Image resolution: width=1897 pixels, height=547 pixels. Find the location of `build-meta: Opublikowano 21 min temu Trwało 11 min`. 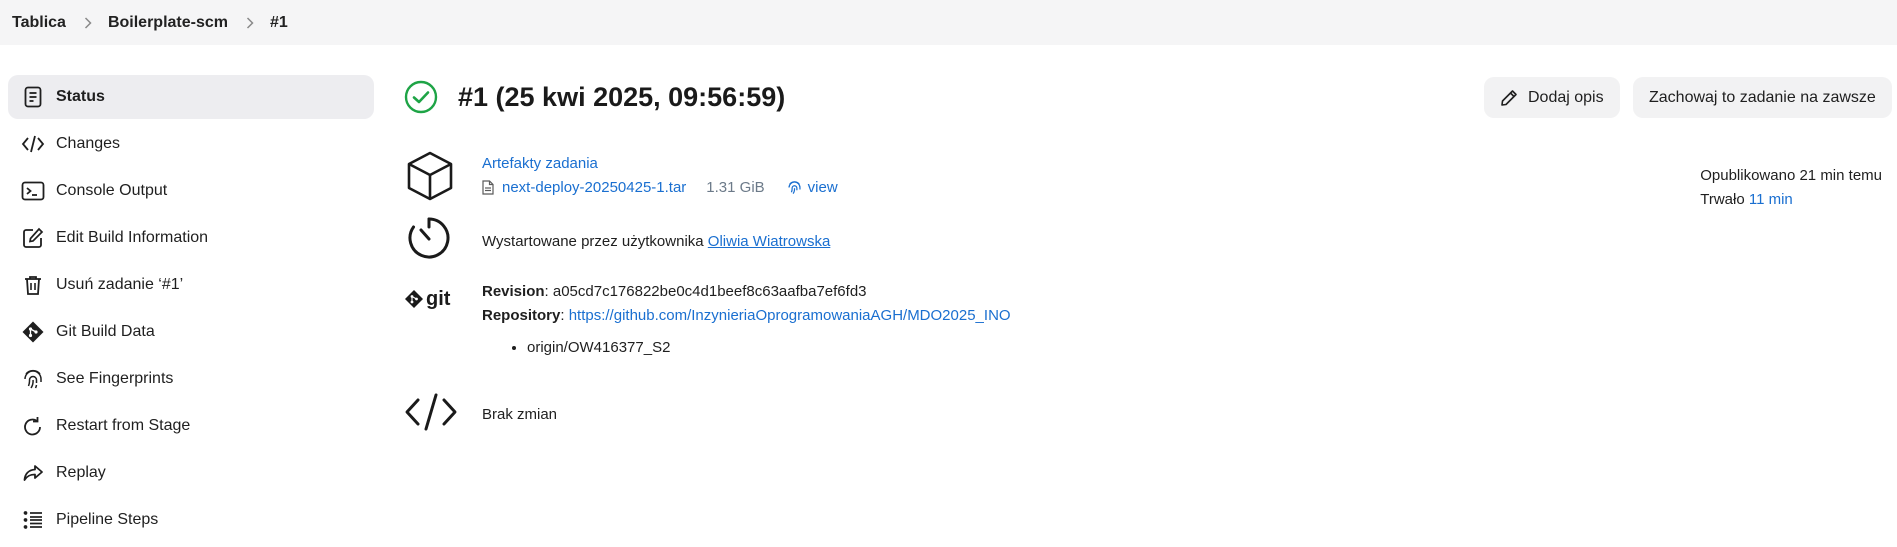

build-meta: Opublikowano 21 min temu Trwało 11 min is located at coordinates (1791, 188).